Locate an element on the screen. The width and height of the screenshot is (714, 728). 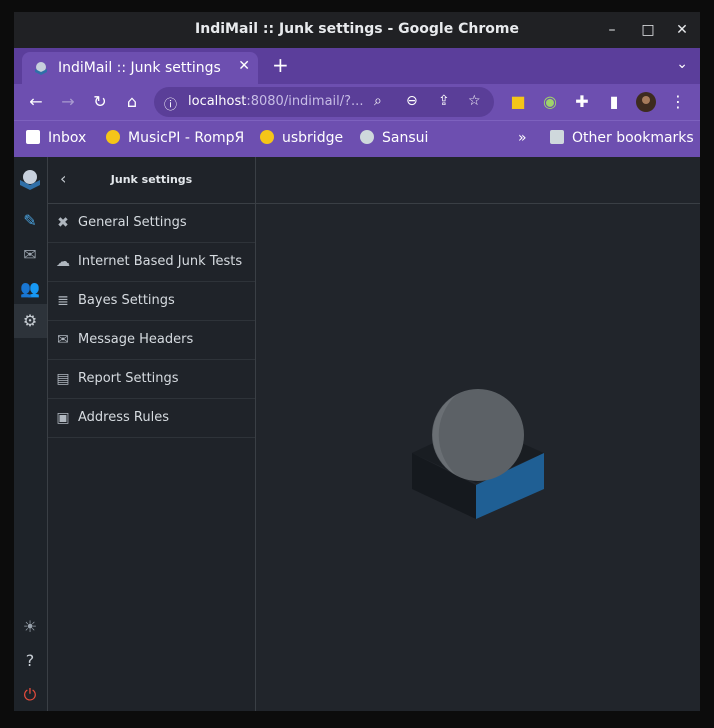
forward-arrow-icon: → is located at coordinates (68, 102).